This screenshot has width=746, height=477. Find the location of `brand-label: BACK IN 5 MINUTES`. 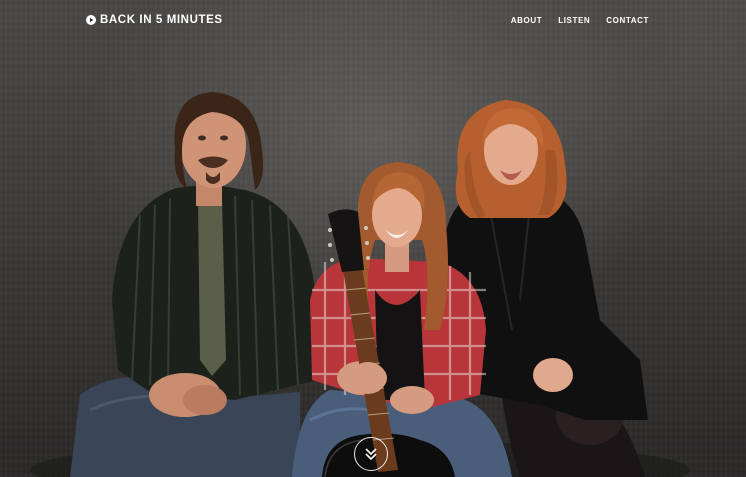

brand-label: BACK IN 5 MINUTES is located at coordinates (161, 20).